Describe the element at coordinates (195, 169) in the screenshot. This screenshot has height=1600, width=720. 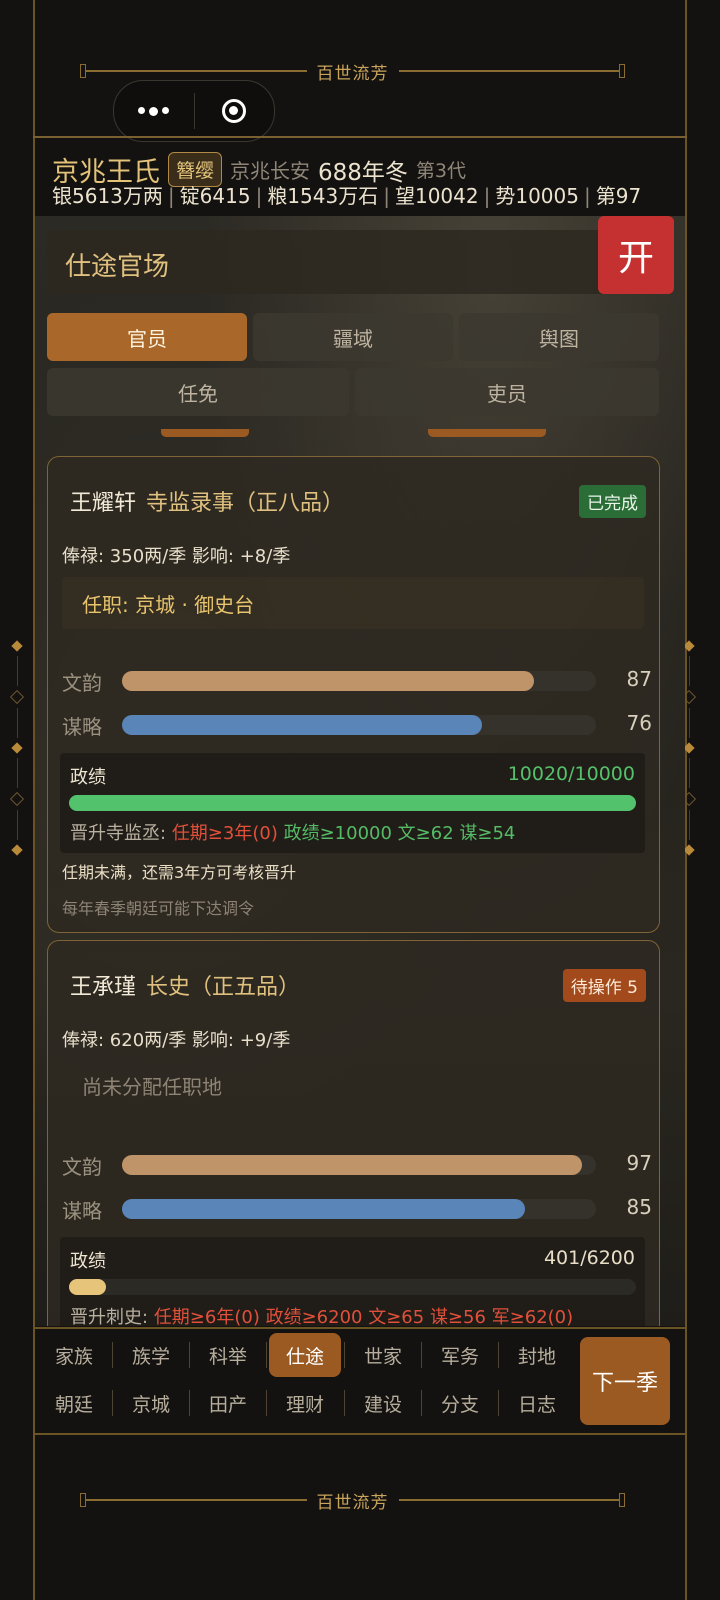
I see `family-badge: 簪缨` at that location.